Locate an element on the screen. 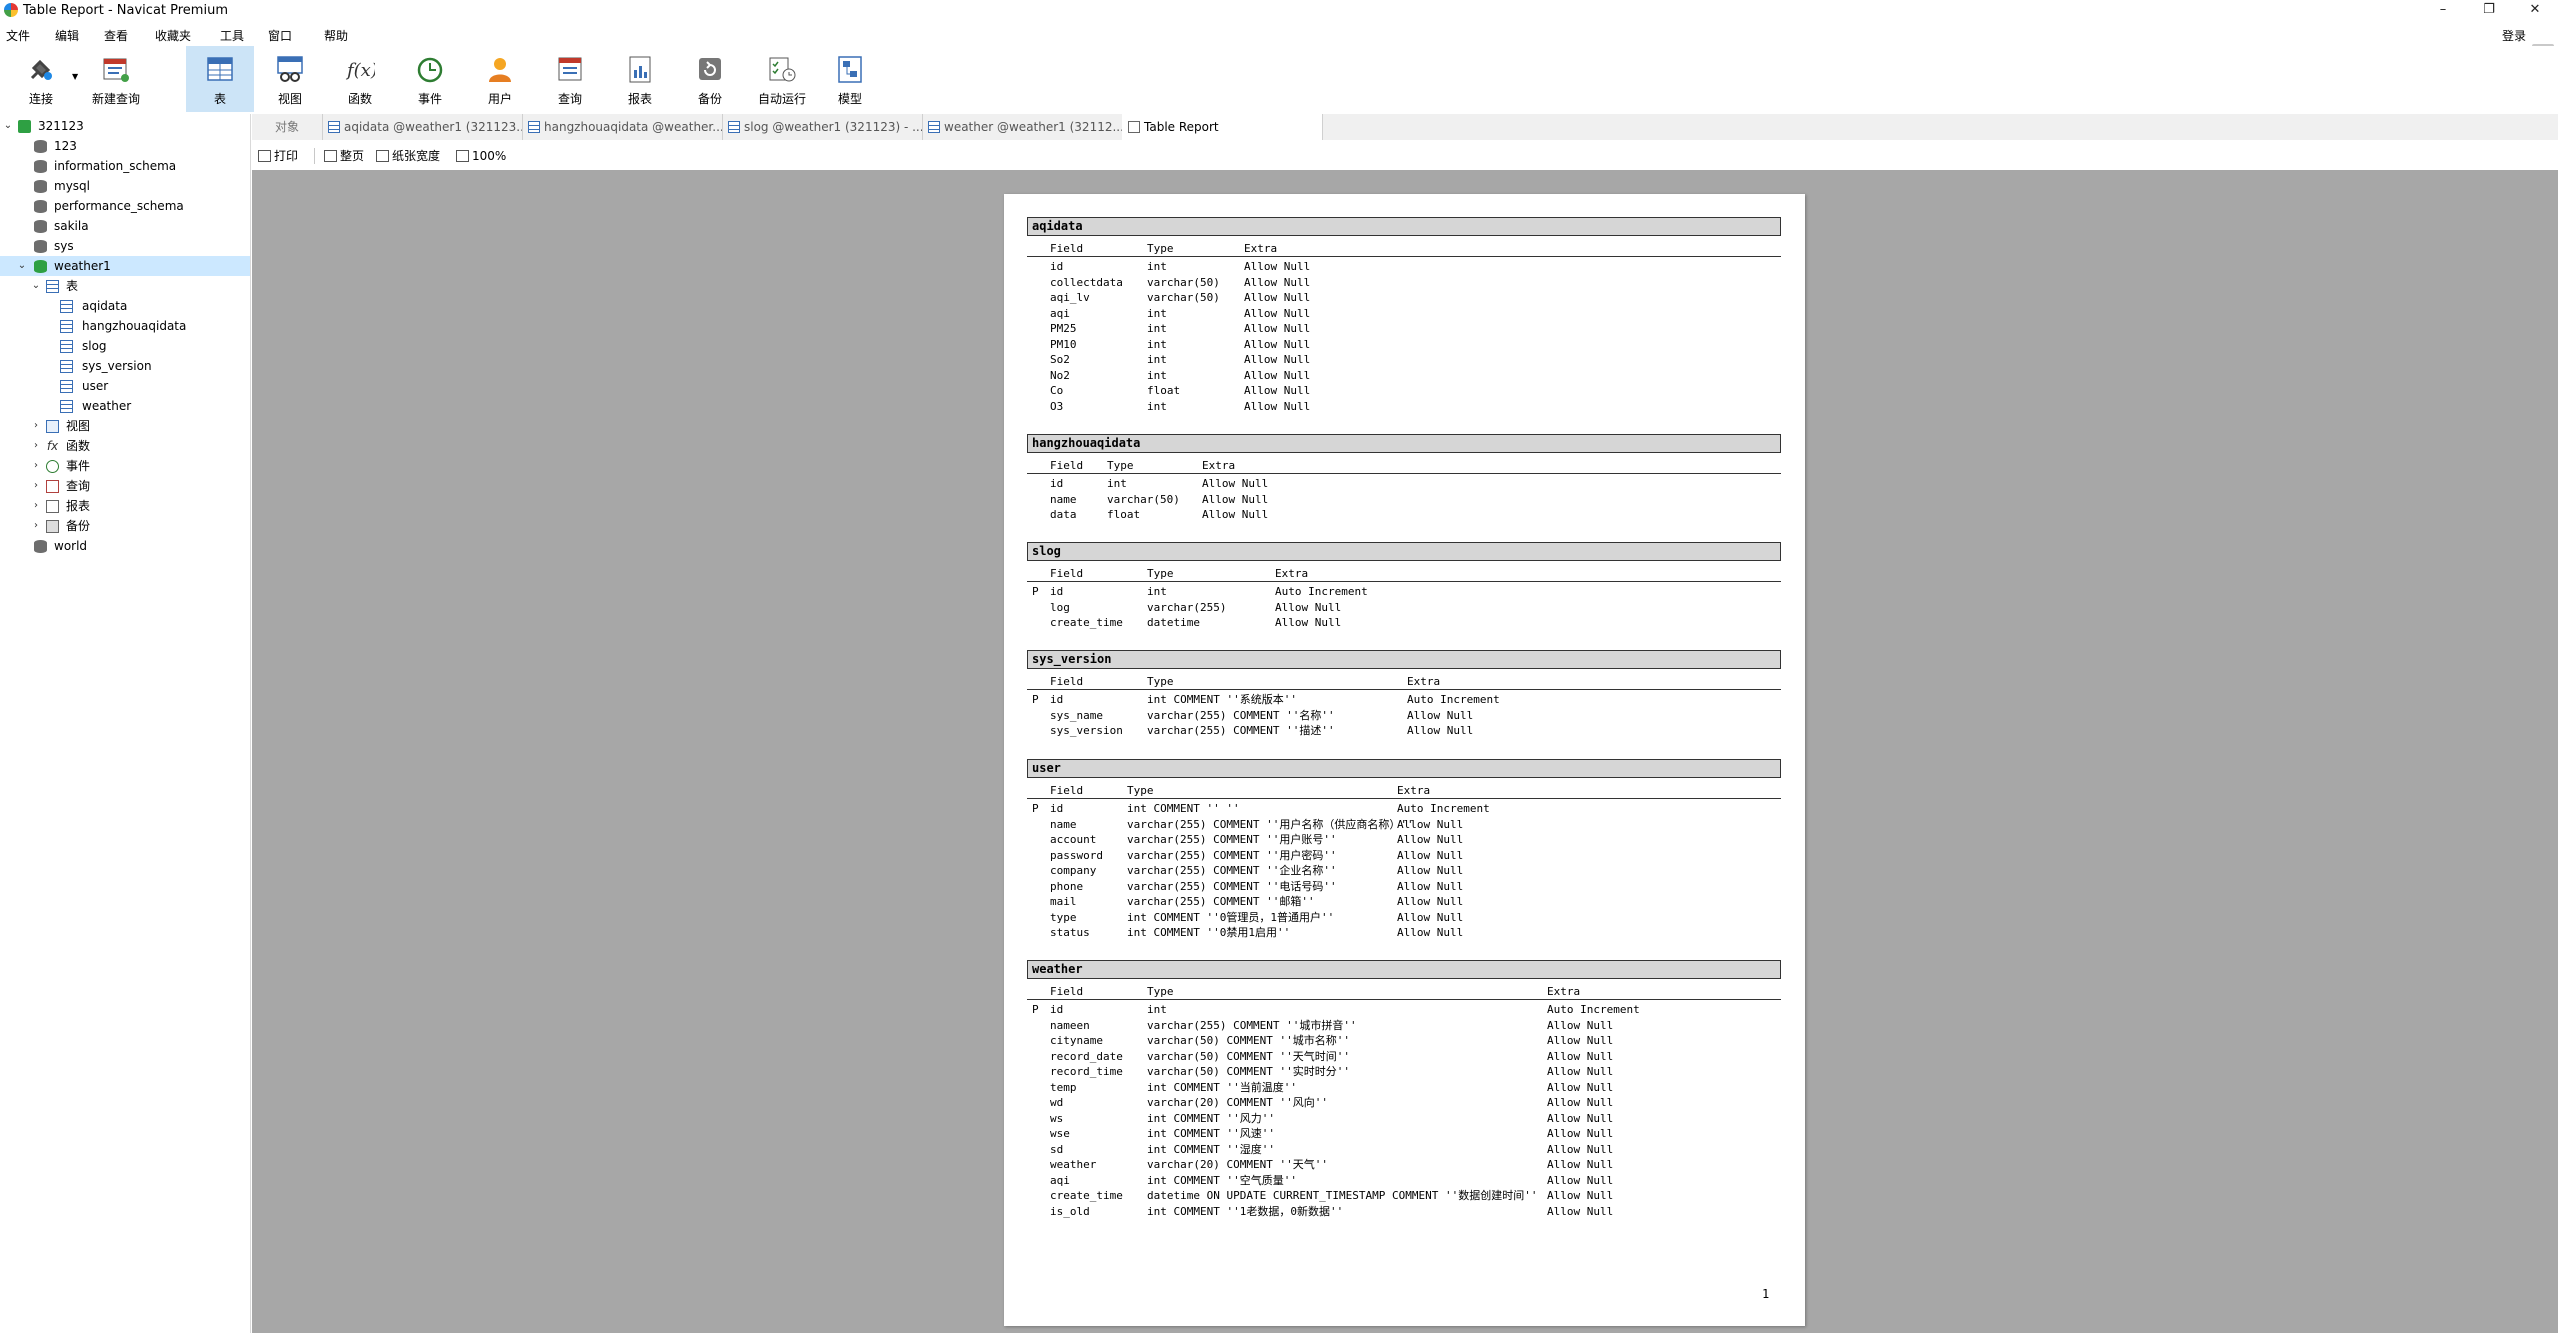  navicat-logo-icon is located at coordinates (11, 10).